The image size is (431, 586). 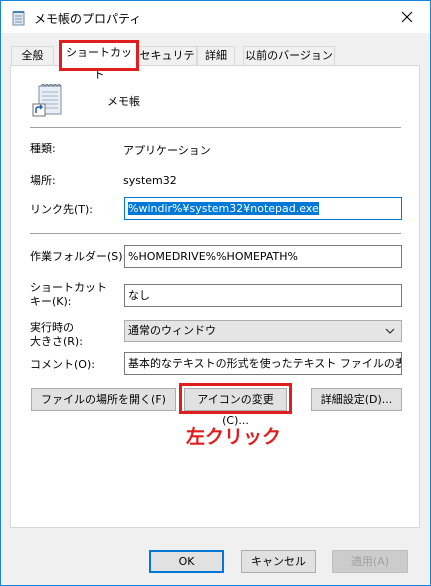 I want to click on apply-button: 適用(A), so click(x=370, y=561).